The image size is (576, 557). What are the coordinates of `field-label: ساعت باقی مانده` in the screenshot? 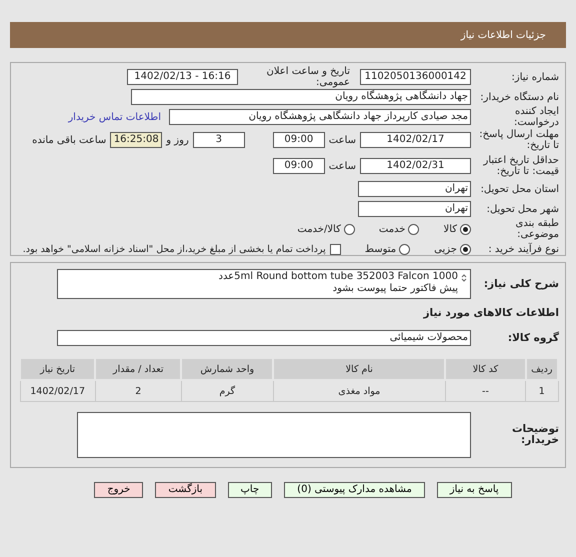 It's located at (69, 140).